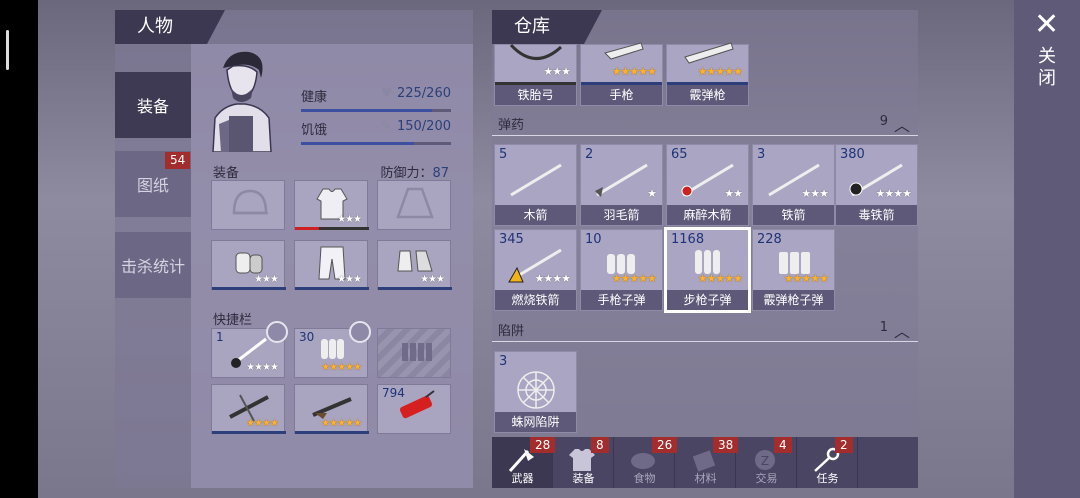 This screenshot has width=1080, height=498. Describe the element at coordinates (535, 422) in the screenshot. I see `trap-name: 蛛网陷阱` at that location.